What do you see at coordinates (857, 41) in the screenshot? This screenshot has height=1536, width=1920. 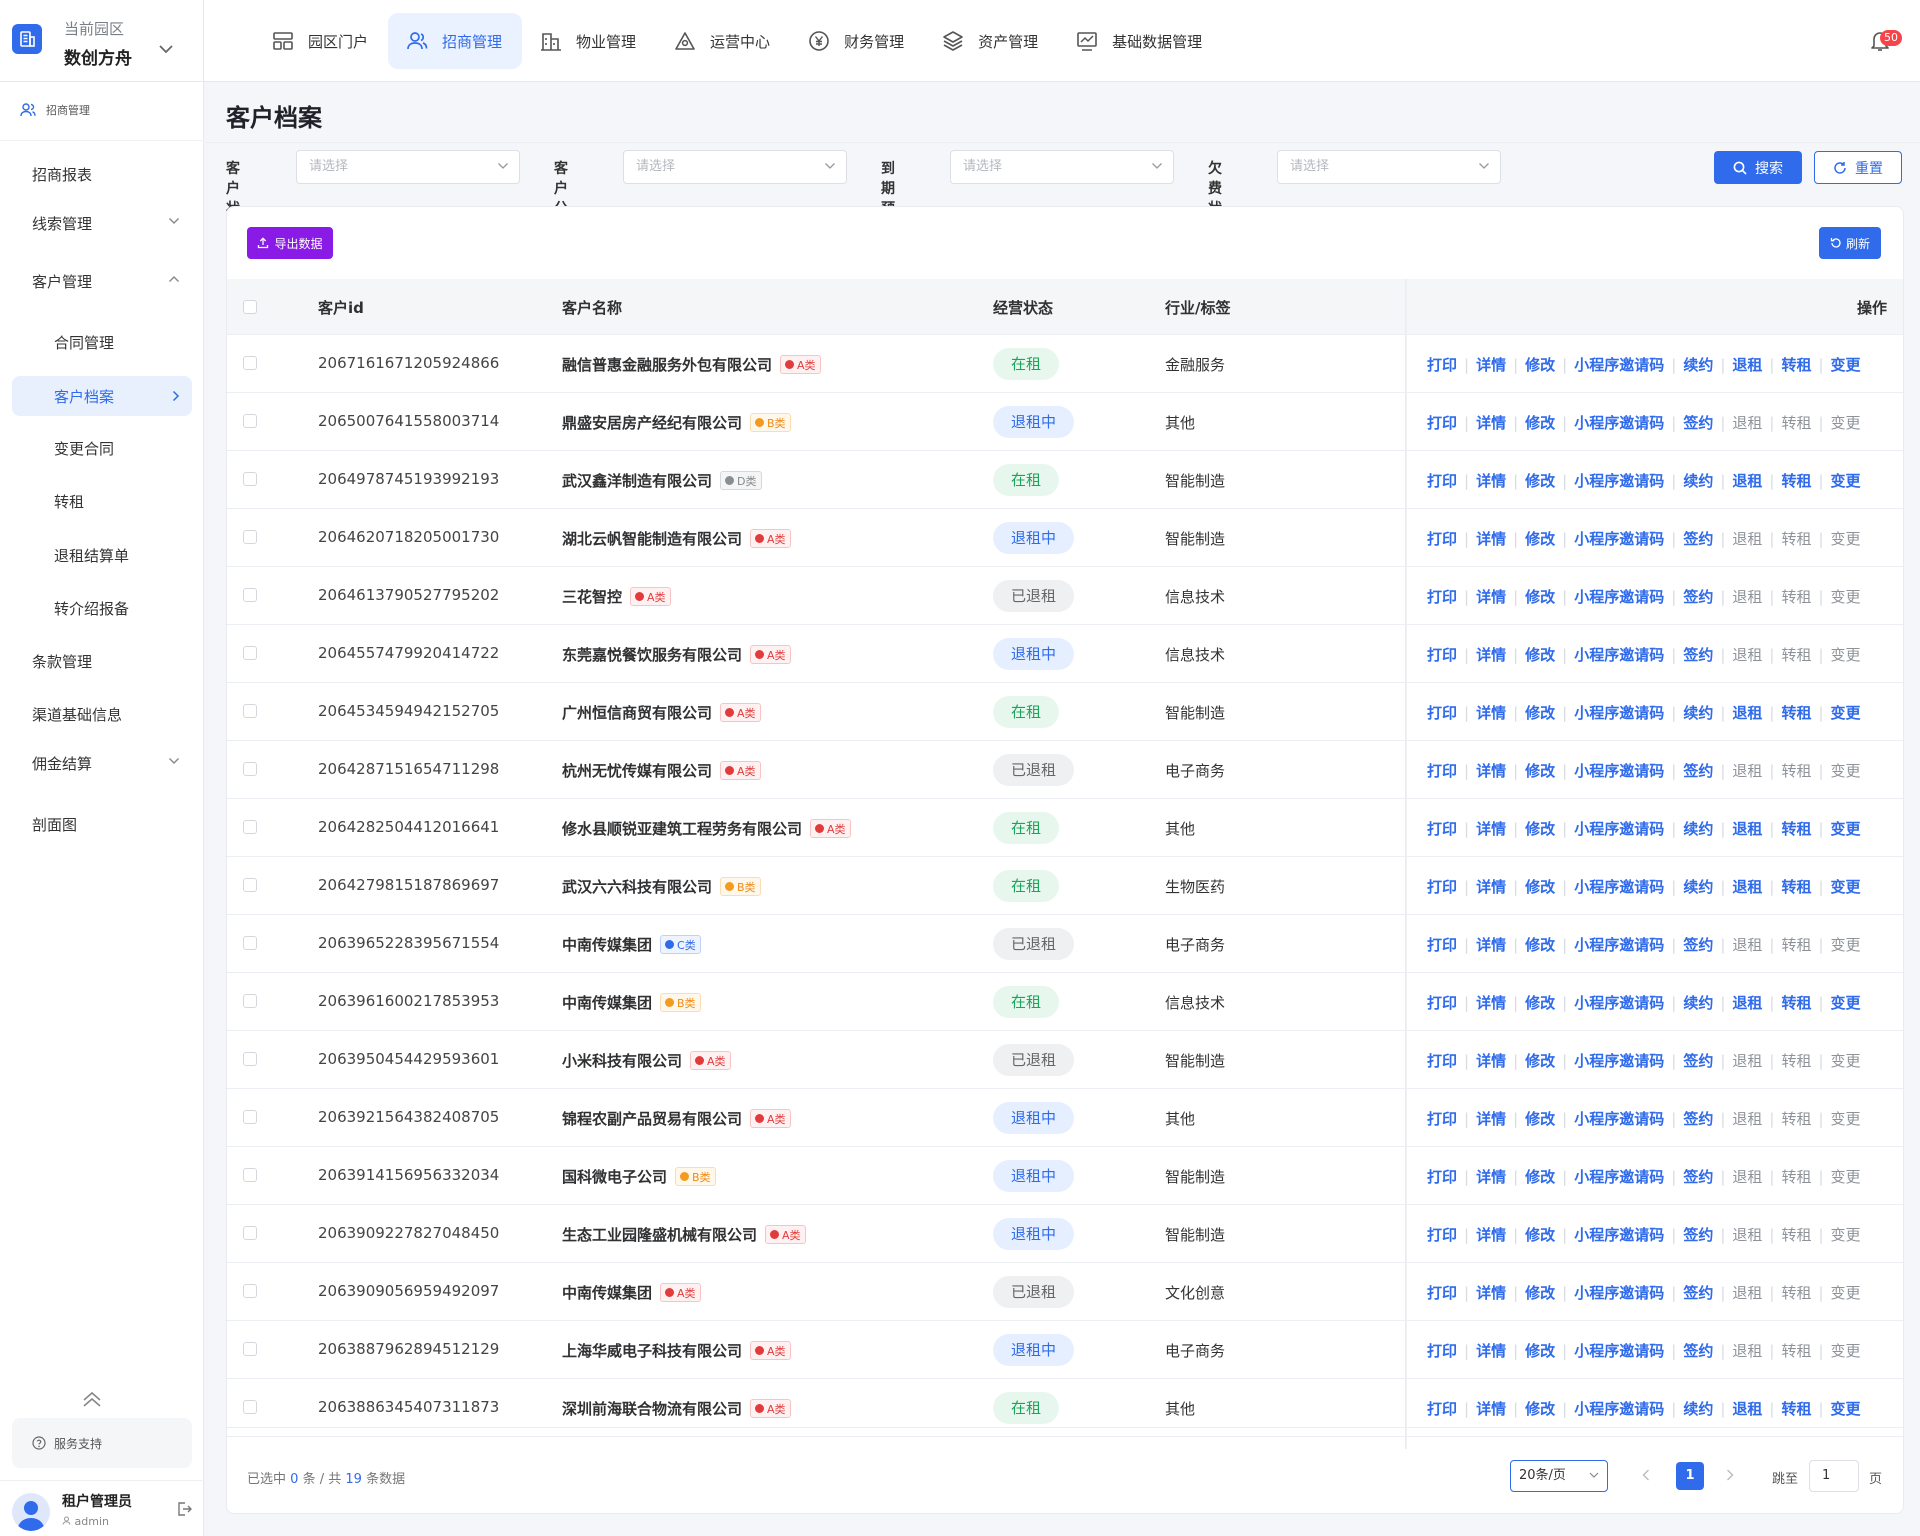 I see `nav-finance: 财务管理` at bounding box center [857, 41].